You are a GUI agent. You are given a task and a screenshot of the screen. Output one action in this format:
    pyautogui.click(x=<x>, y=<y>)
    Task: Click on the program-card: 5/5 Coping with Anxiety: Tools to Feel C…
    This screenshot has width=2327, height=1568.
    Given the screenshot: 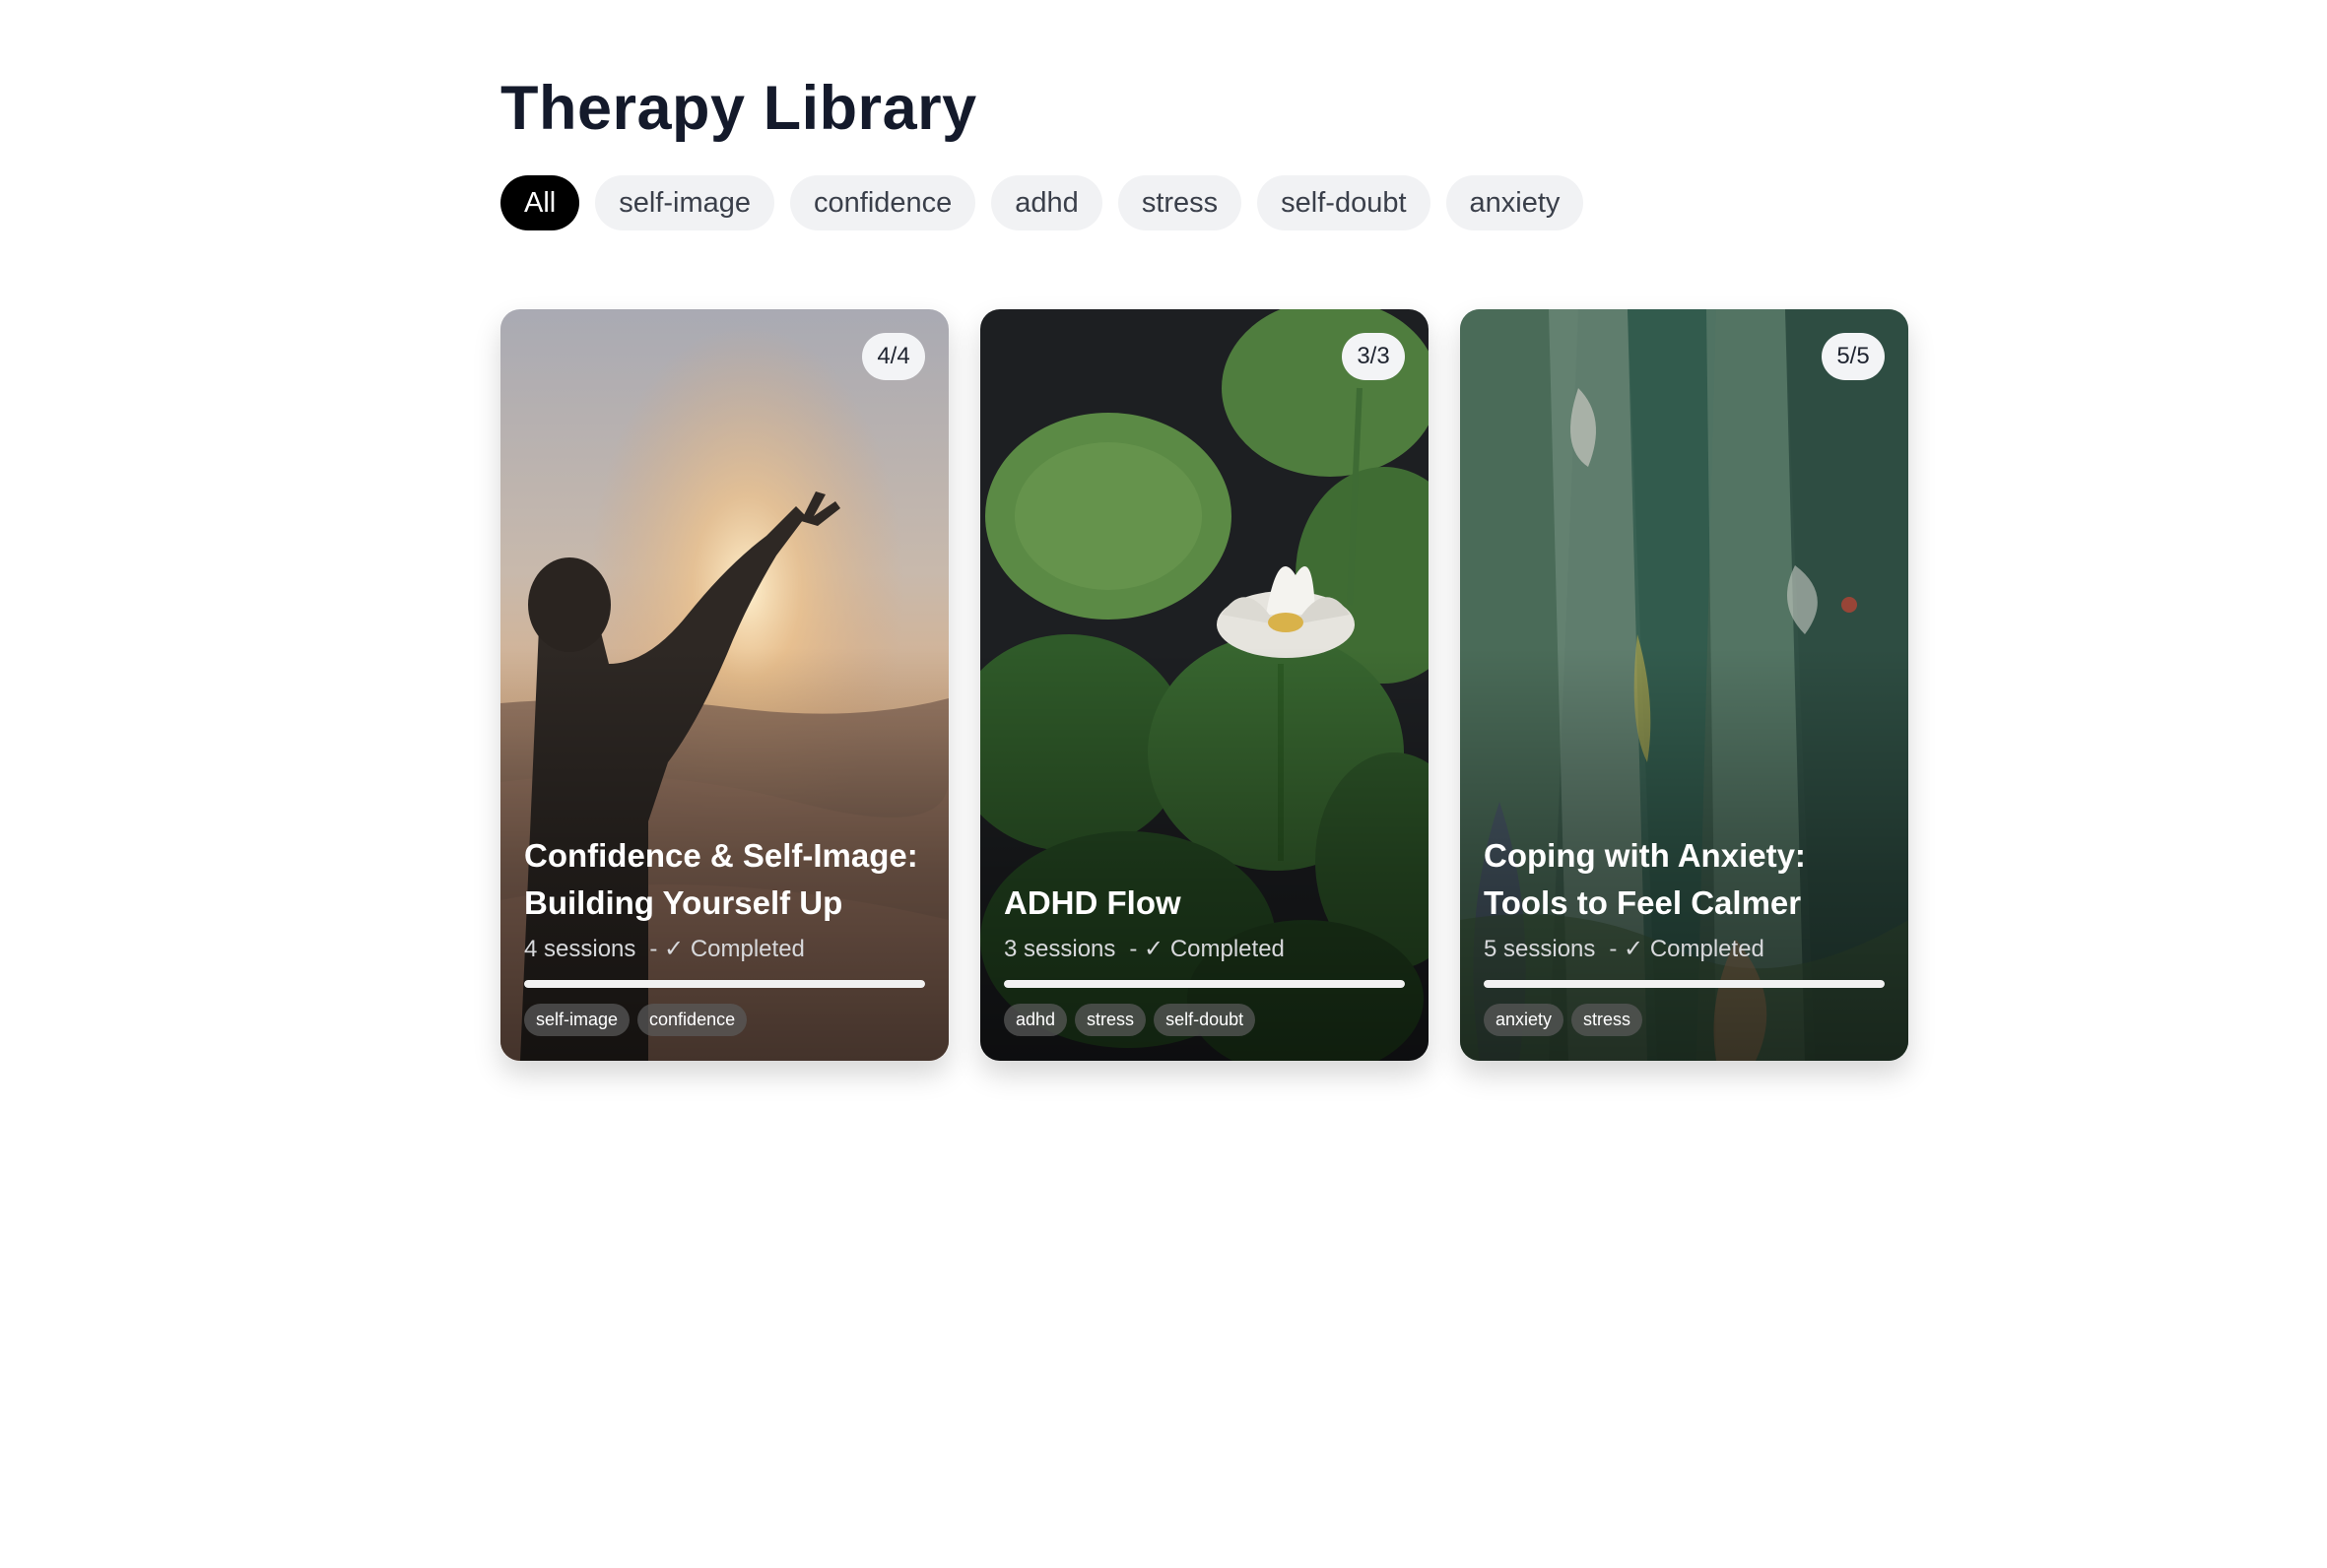 What is the action you would take?
    pyautogui.click(x=1684, y=685)
    